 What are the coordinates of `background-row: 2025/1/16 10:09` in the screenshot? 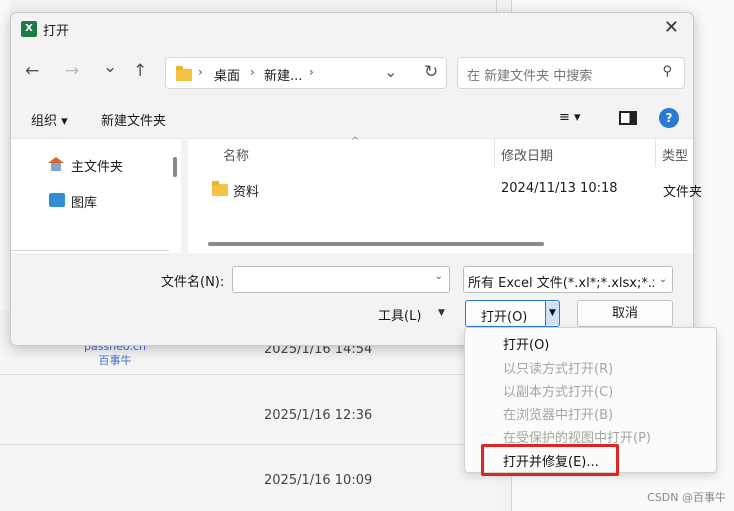 It's located at (248, 477).